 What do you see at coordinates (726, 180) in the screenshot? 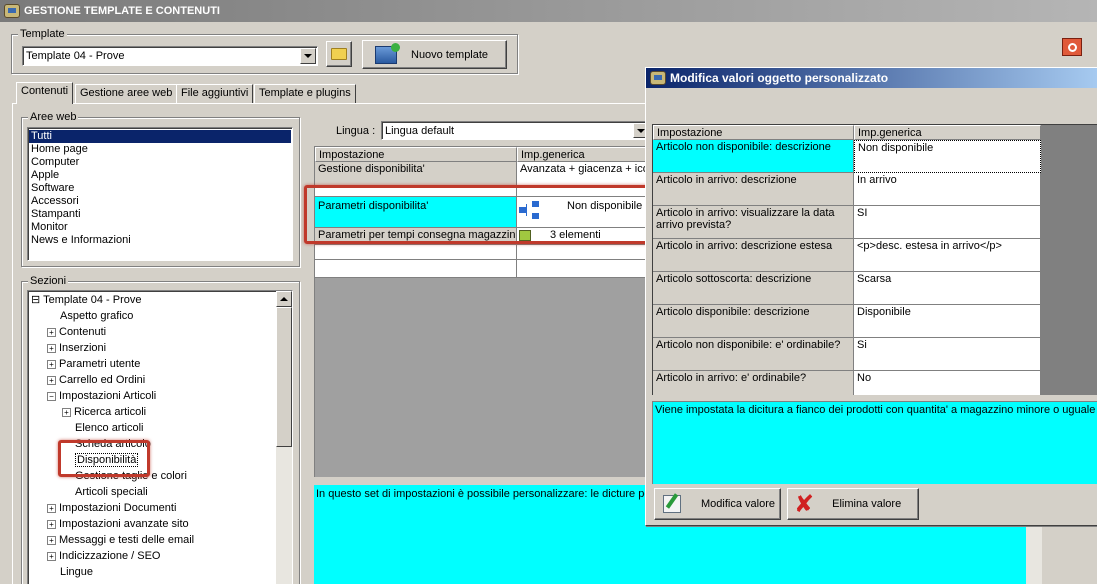
I see `cell-text: Articolo in arrivo: descrizione` at bounding box center [726, 180].